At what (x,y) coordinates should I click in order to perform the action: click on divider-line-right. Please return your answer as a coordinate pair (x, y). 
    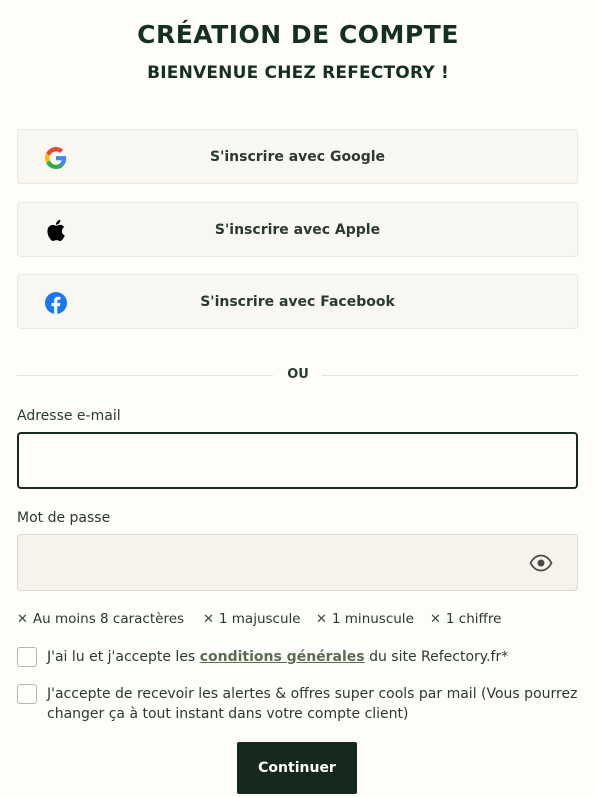
    Looking at the image, I should click on (450, 375).